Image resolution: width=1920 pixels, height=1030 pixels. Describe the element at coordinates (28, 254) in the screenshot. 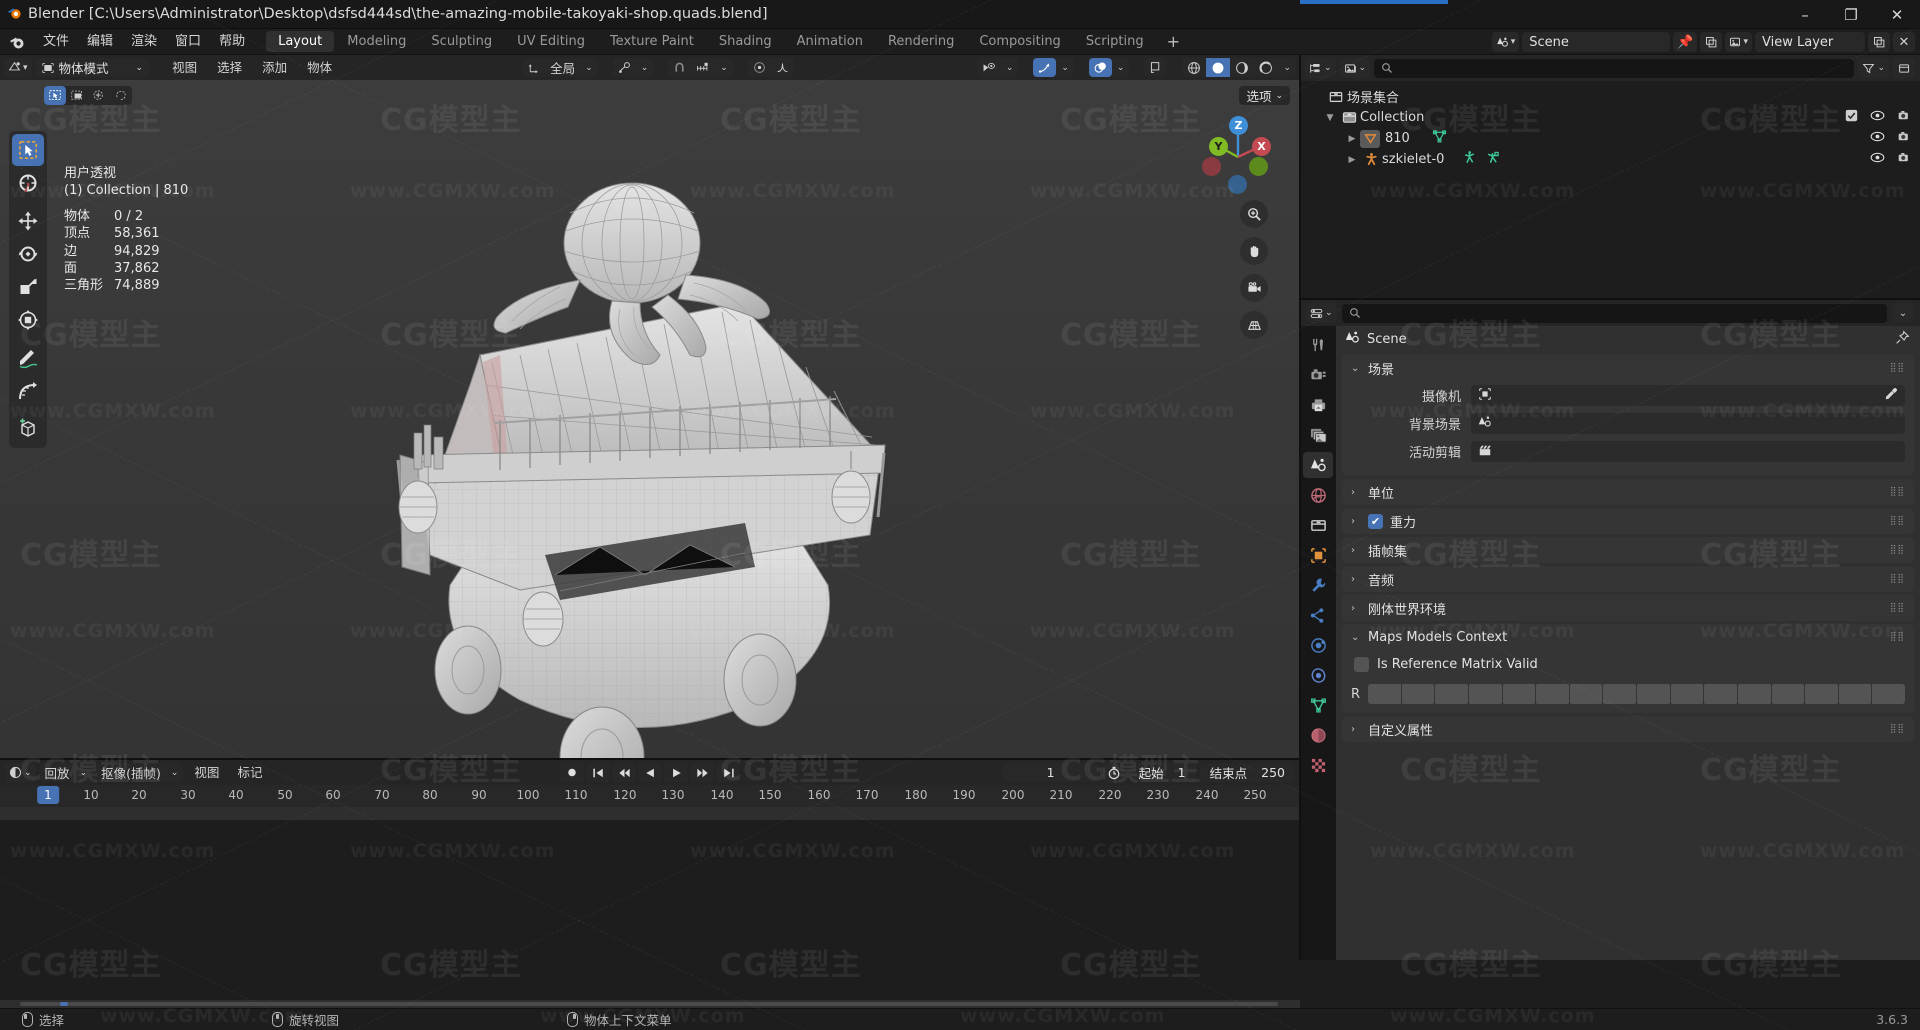

I see `rotate-tool` at that location.